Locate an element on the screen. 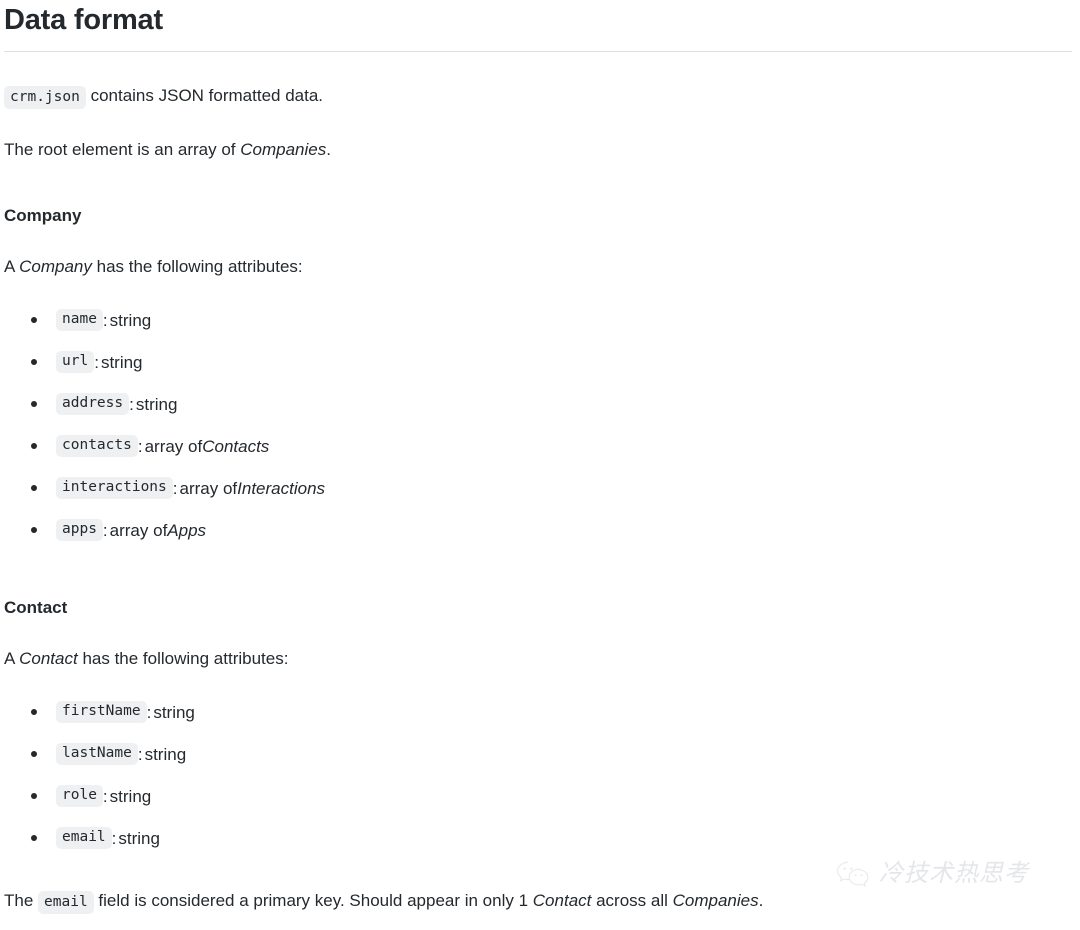  intro-paragraph: crm.json contains JSON formatted data. is located at coordinates (538, 96).